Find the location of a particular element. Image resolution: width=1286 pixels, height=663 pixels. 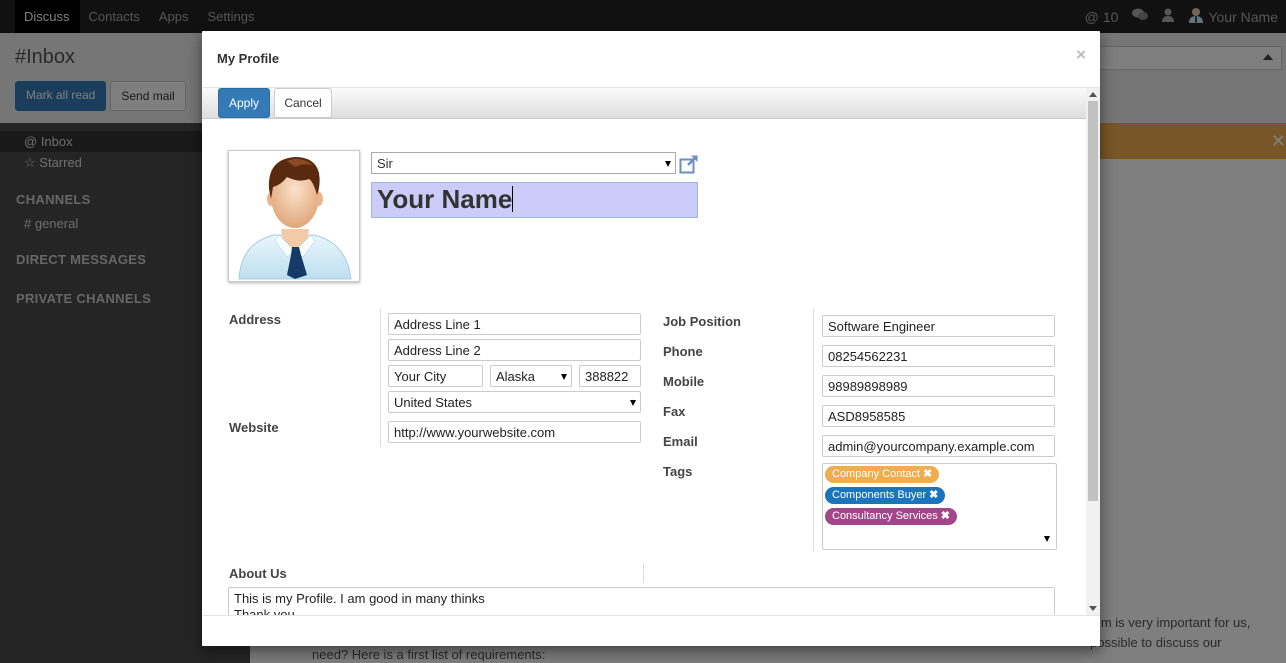

tag-badge: Components Buyer ✖ is located at coordinates (885, 495).